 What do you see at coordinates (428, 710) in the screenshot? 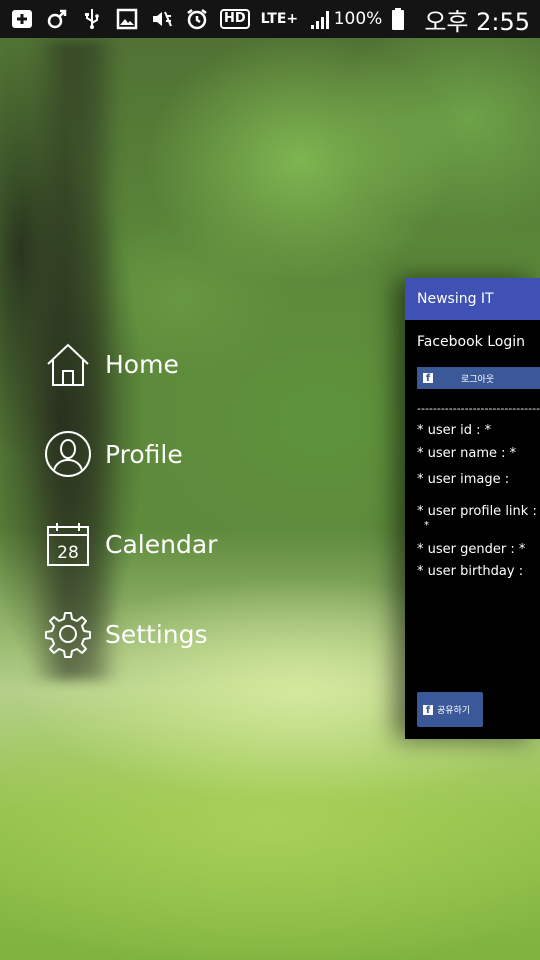
I see `facebook-share-icon: f` at bounding box center [428, 710].